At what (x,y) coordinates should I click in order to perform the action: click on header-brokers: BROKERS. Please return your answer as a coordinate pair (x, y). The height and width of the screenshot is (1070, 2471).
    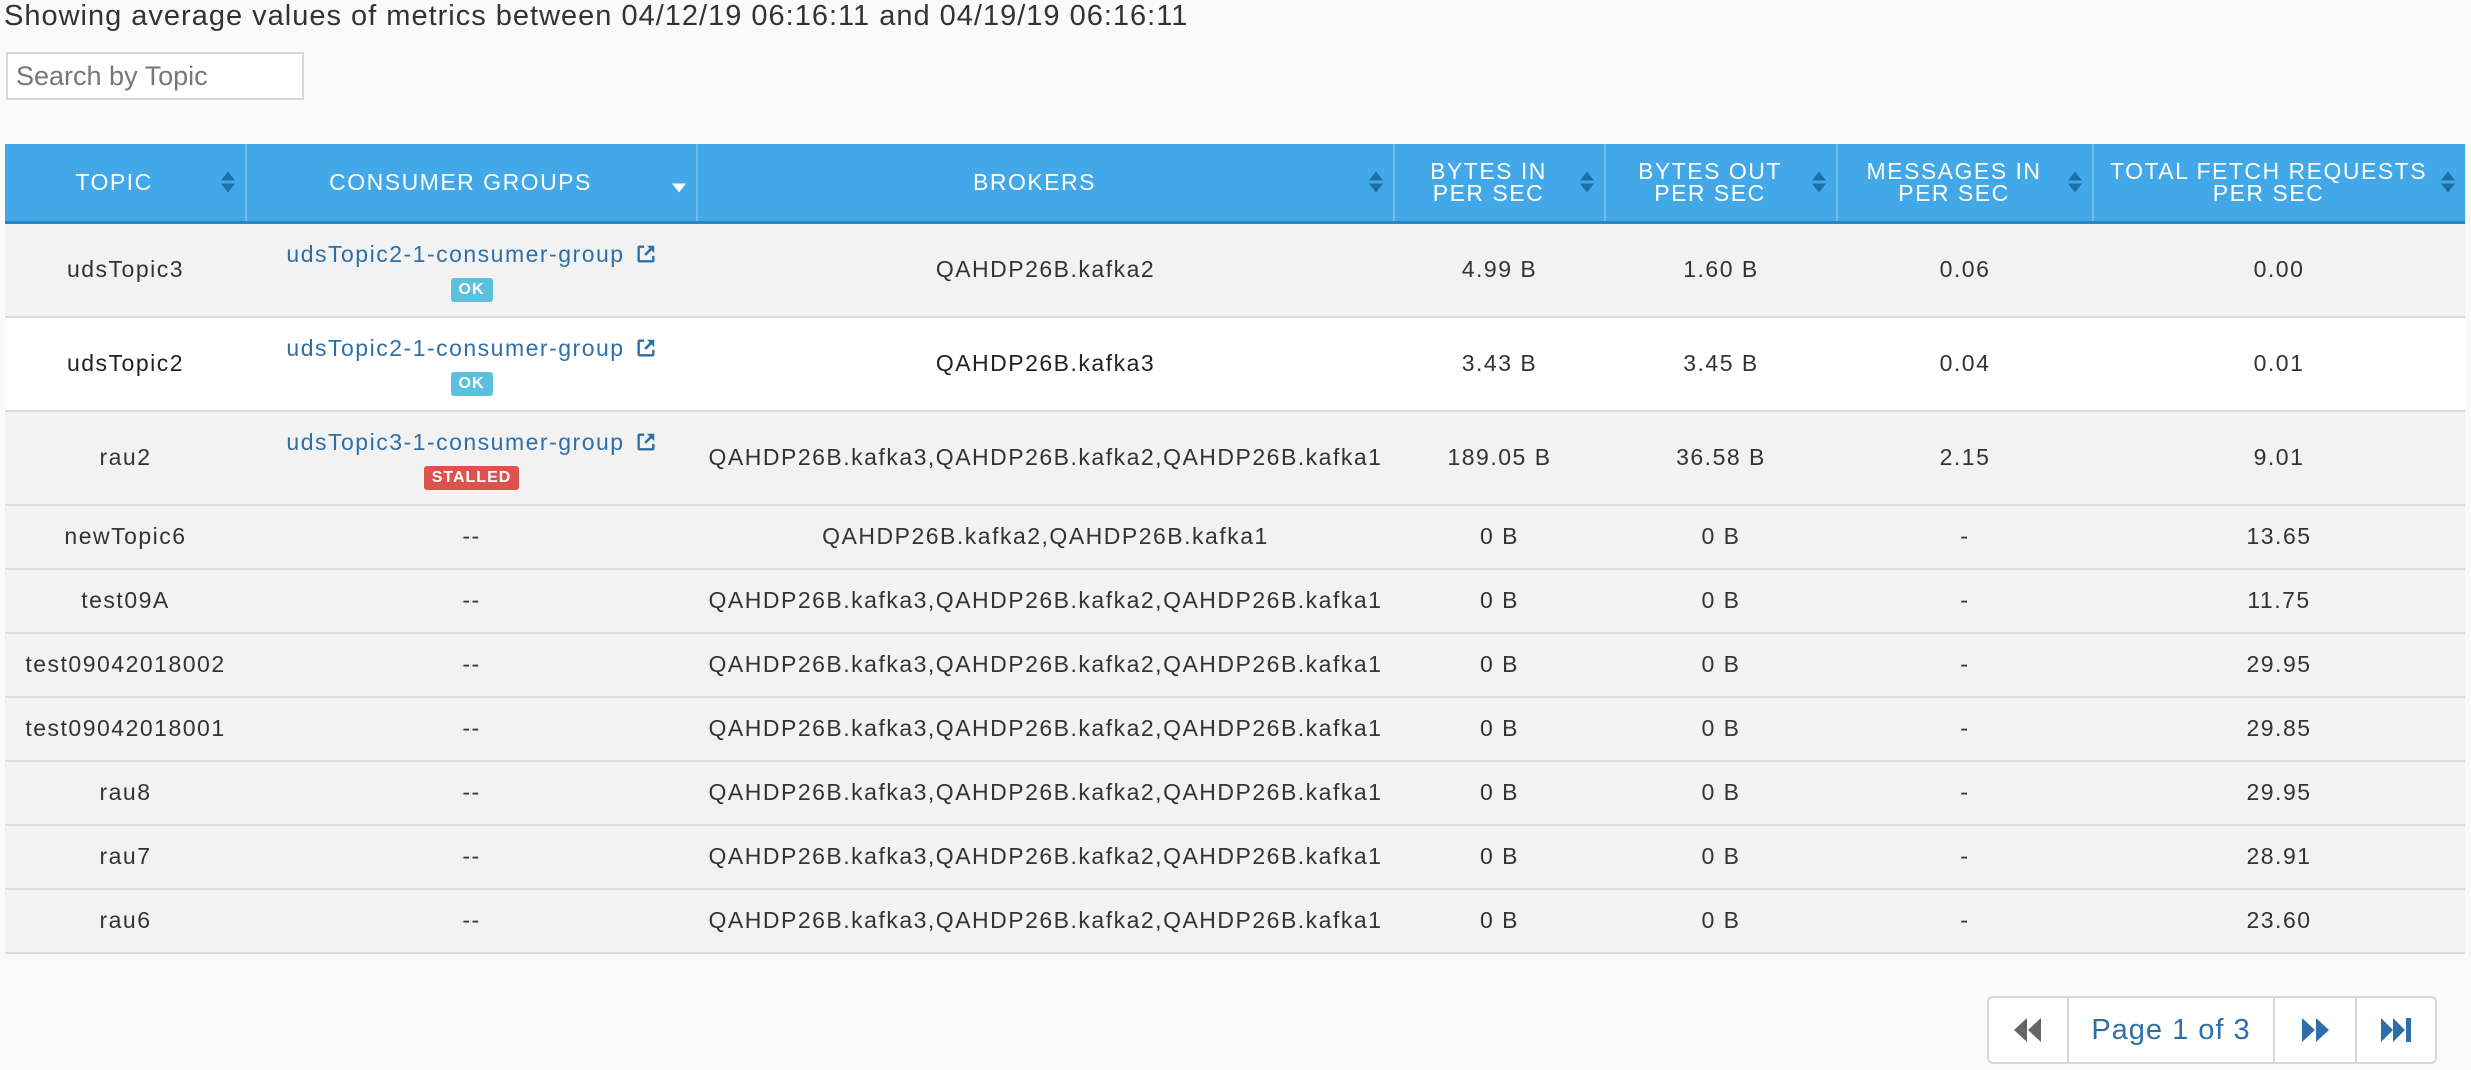
    Looking at the image, I should click on (1046, 184).